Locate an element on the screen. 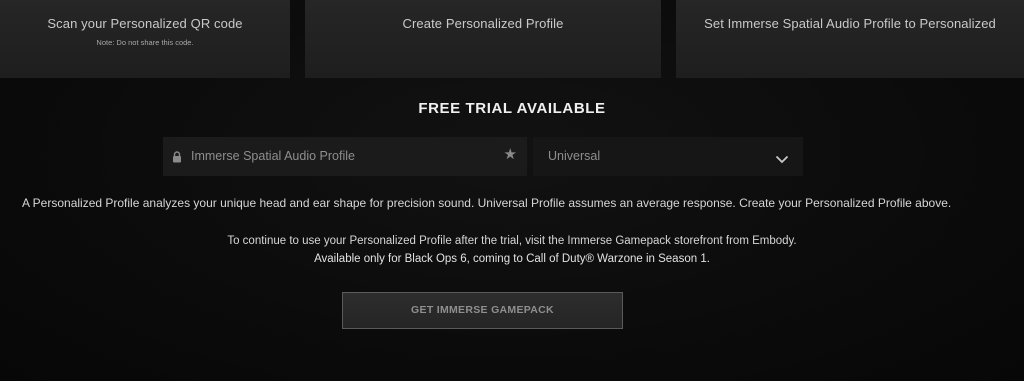  step-title: Create Personalized Profile is located at coordinates (483, 23).